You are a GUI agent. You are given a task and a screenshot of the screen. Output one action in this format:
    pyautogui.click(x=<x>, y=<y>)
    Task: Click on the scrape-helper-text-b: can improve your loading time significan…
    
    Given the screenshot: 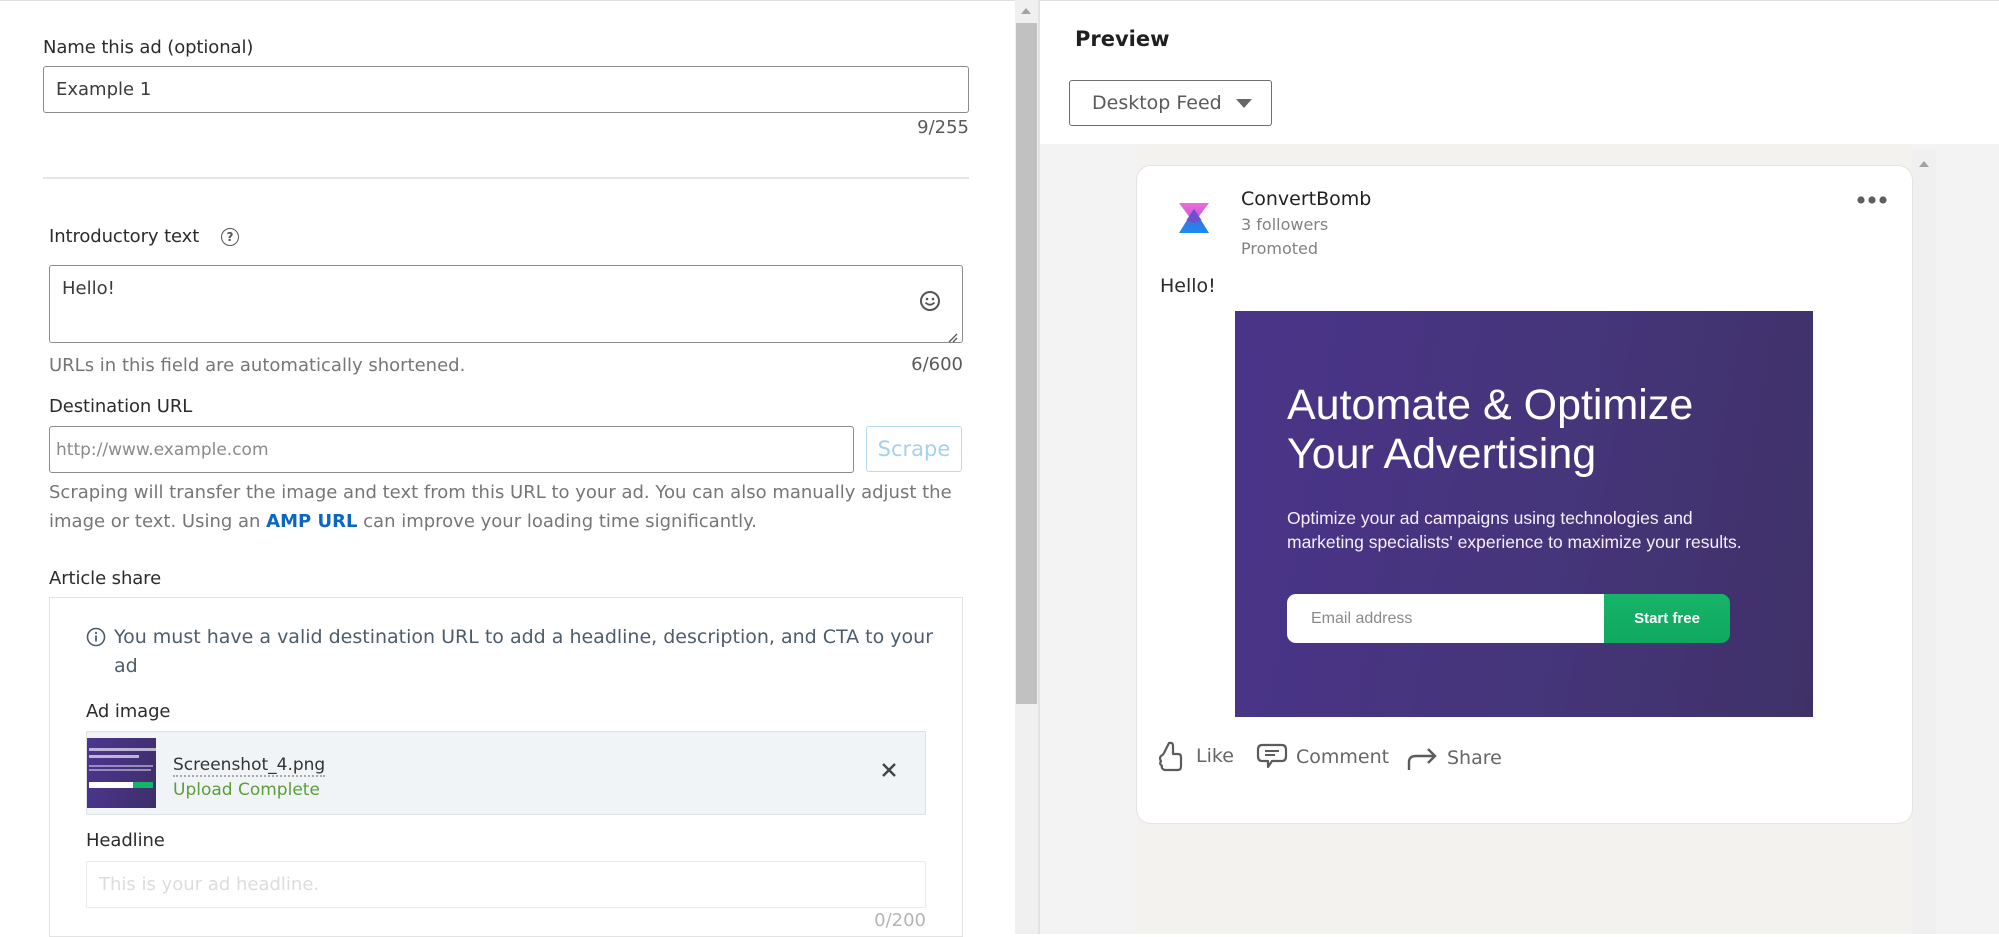 What is the action you would take?
    pyautogui.click(x=557, y=521)
    